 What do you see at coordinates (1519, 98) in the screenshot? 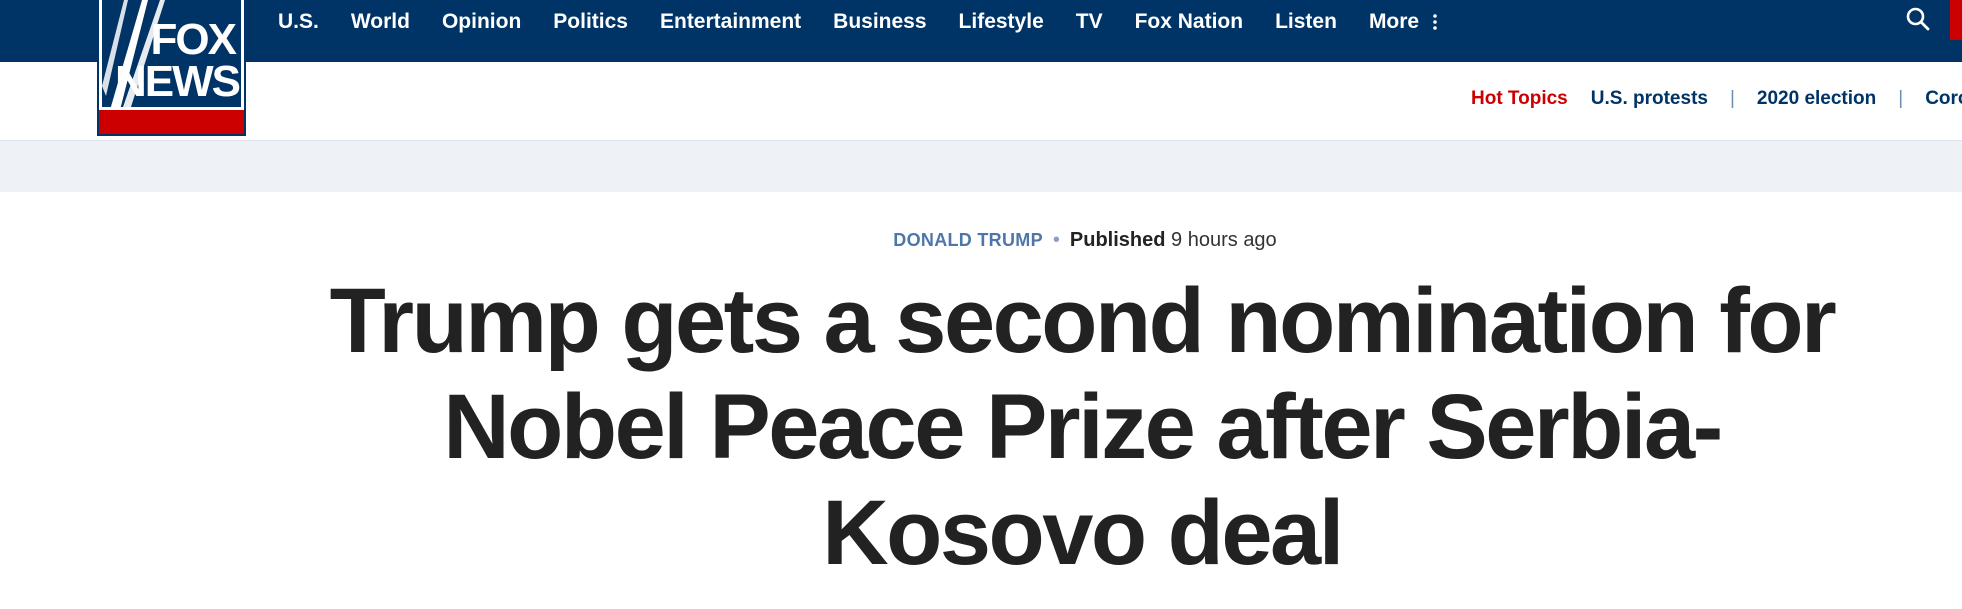
I see `hot-topics-label: Hot Topics` at bounding box center [1519, 98].